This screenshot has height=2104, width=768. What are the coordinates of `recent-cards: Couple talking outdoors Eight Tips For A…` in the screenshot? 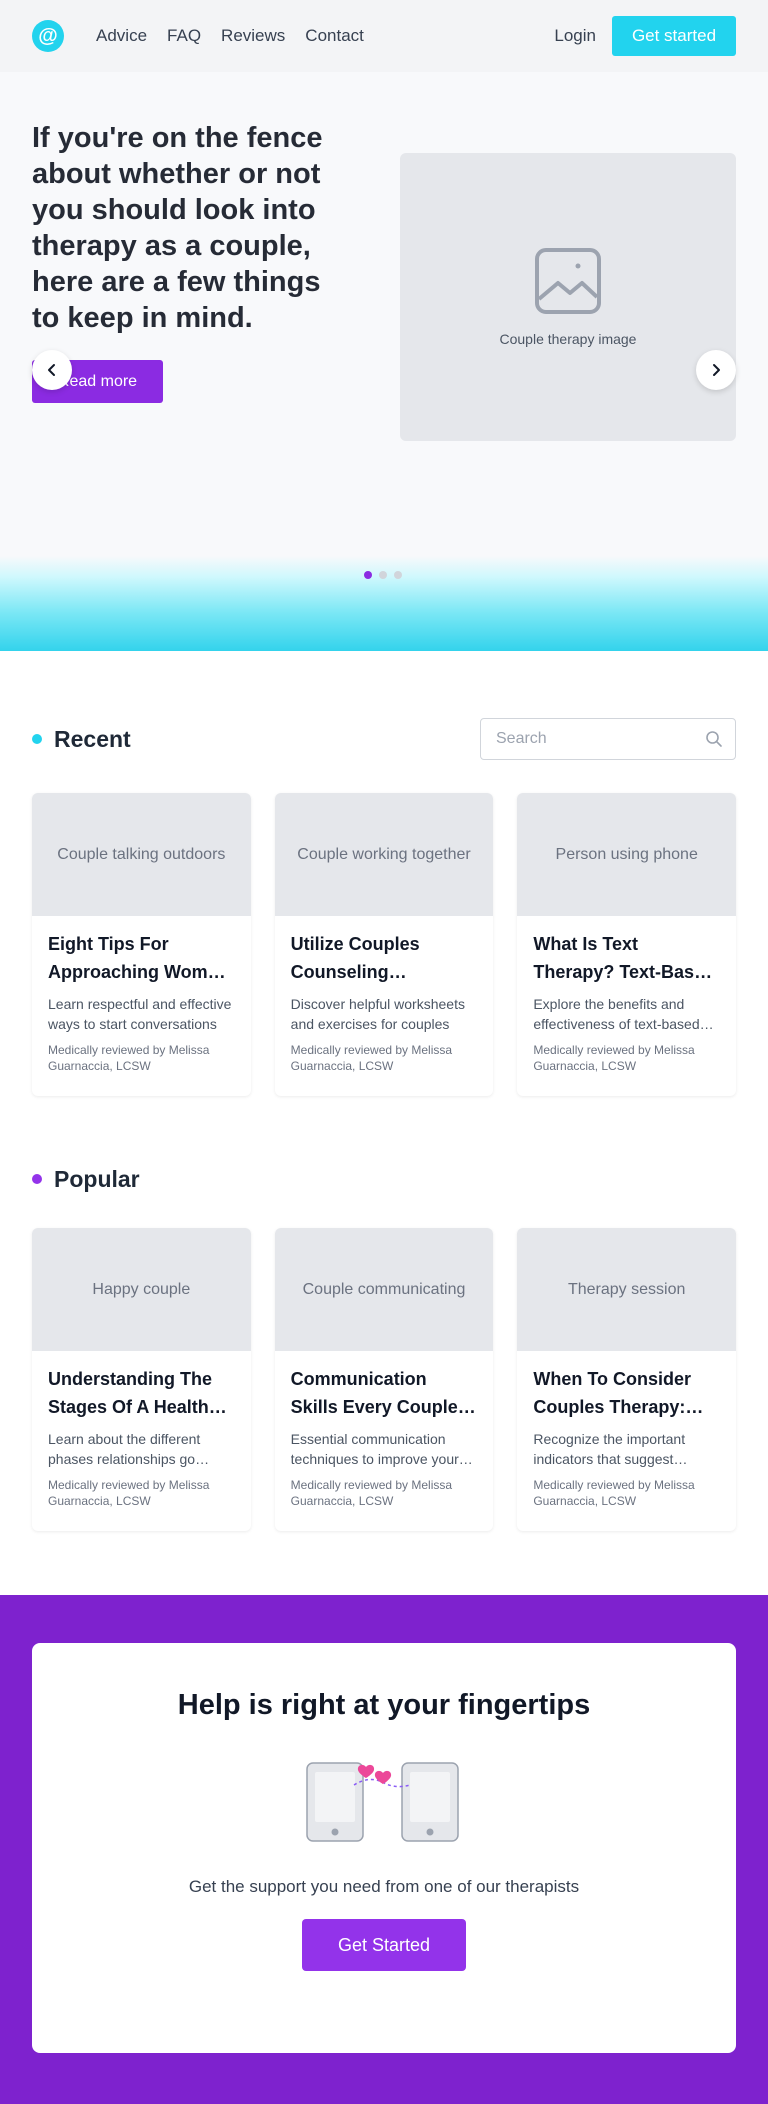 It's located at (384, 944).